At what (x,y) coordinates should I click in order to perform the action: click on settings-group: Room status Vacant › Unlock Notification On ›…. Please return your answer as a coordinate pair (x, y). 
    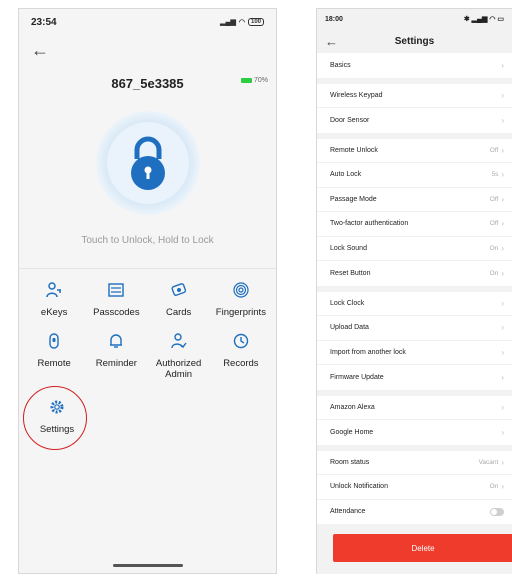
    Looking at the image, I should click on (414, 487).